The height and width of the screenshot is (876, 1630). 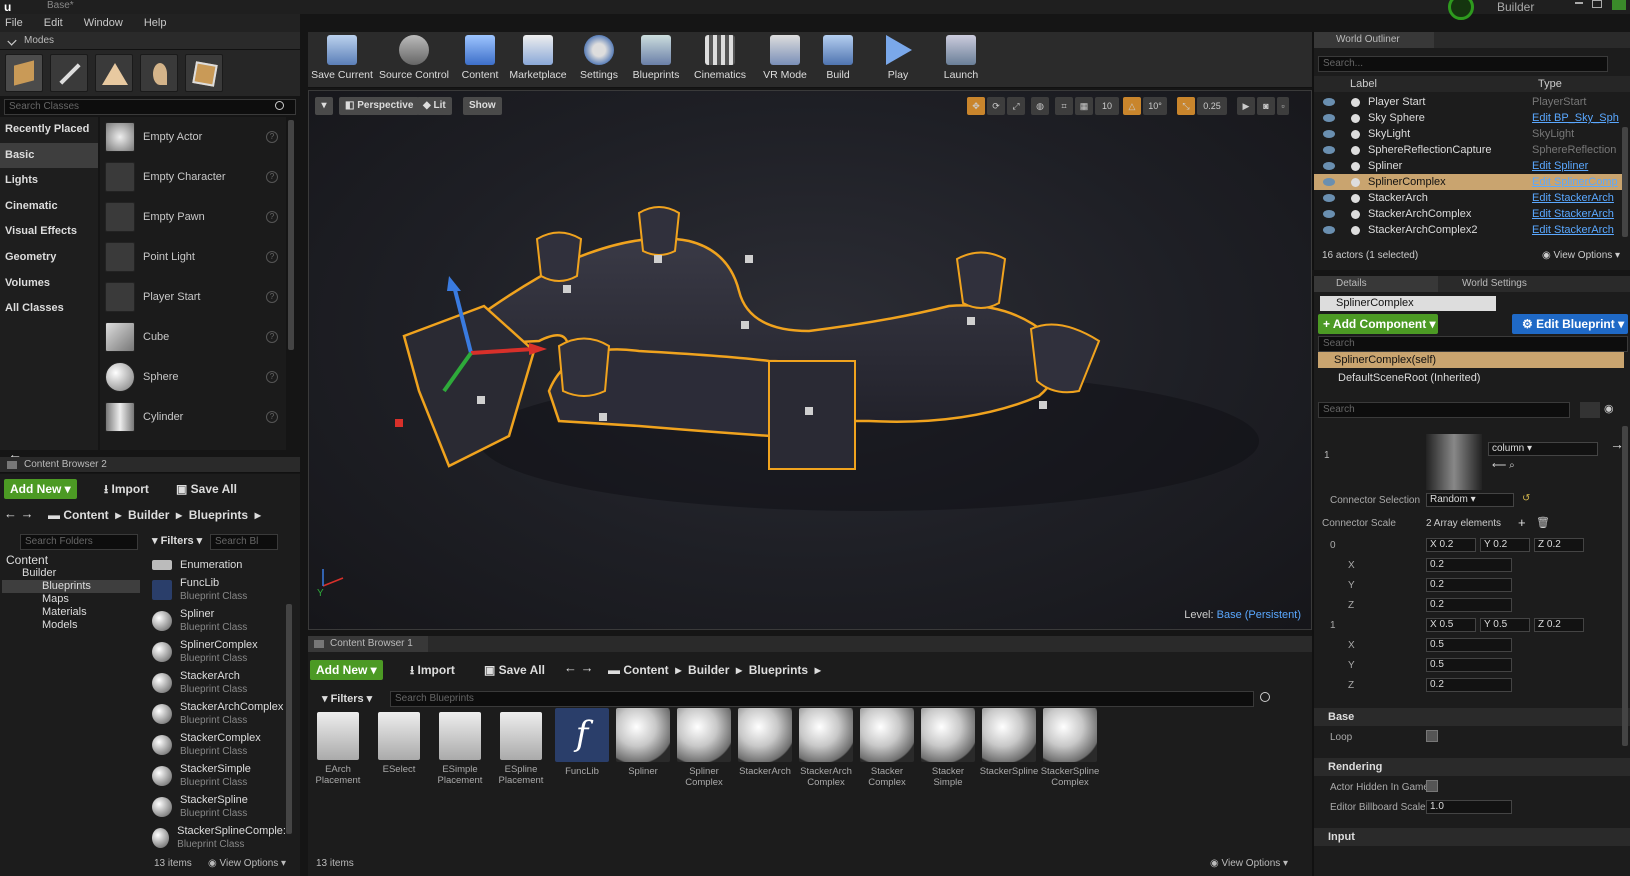 I want to click on element-1-y: Y 0.5, so click(x=1505, y=625).